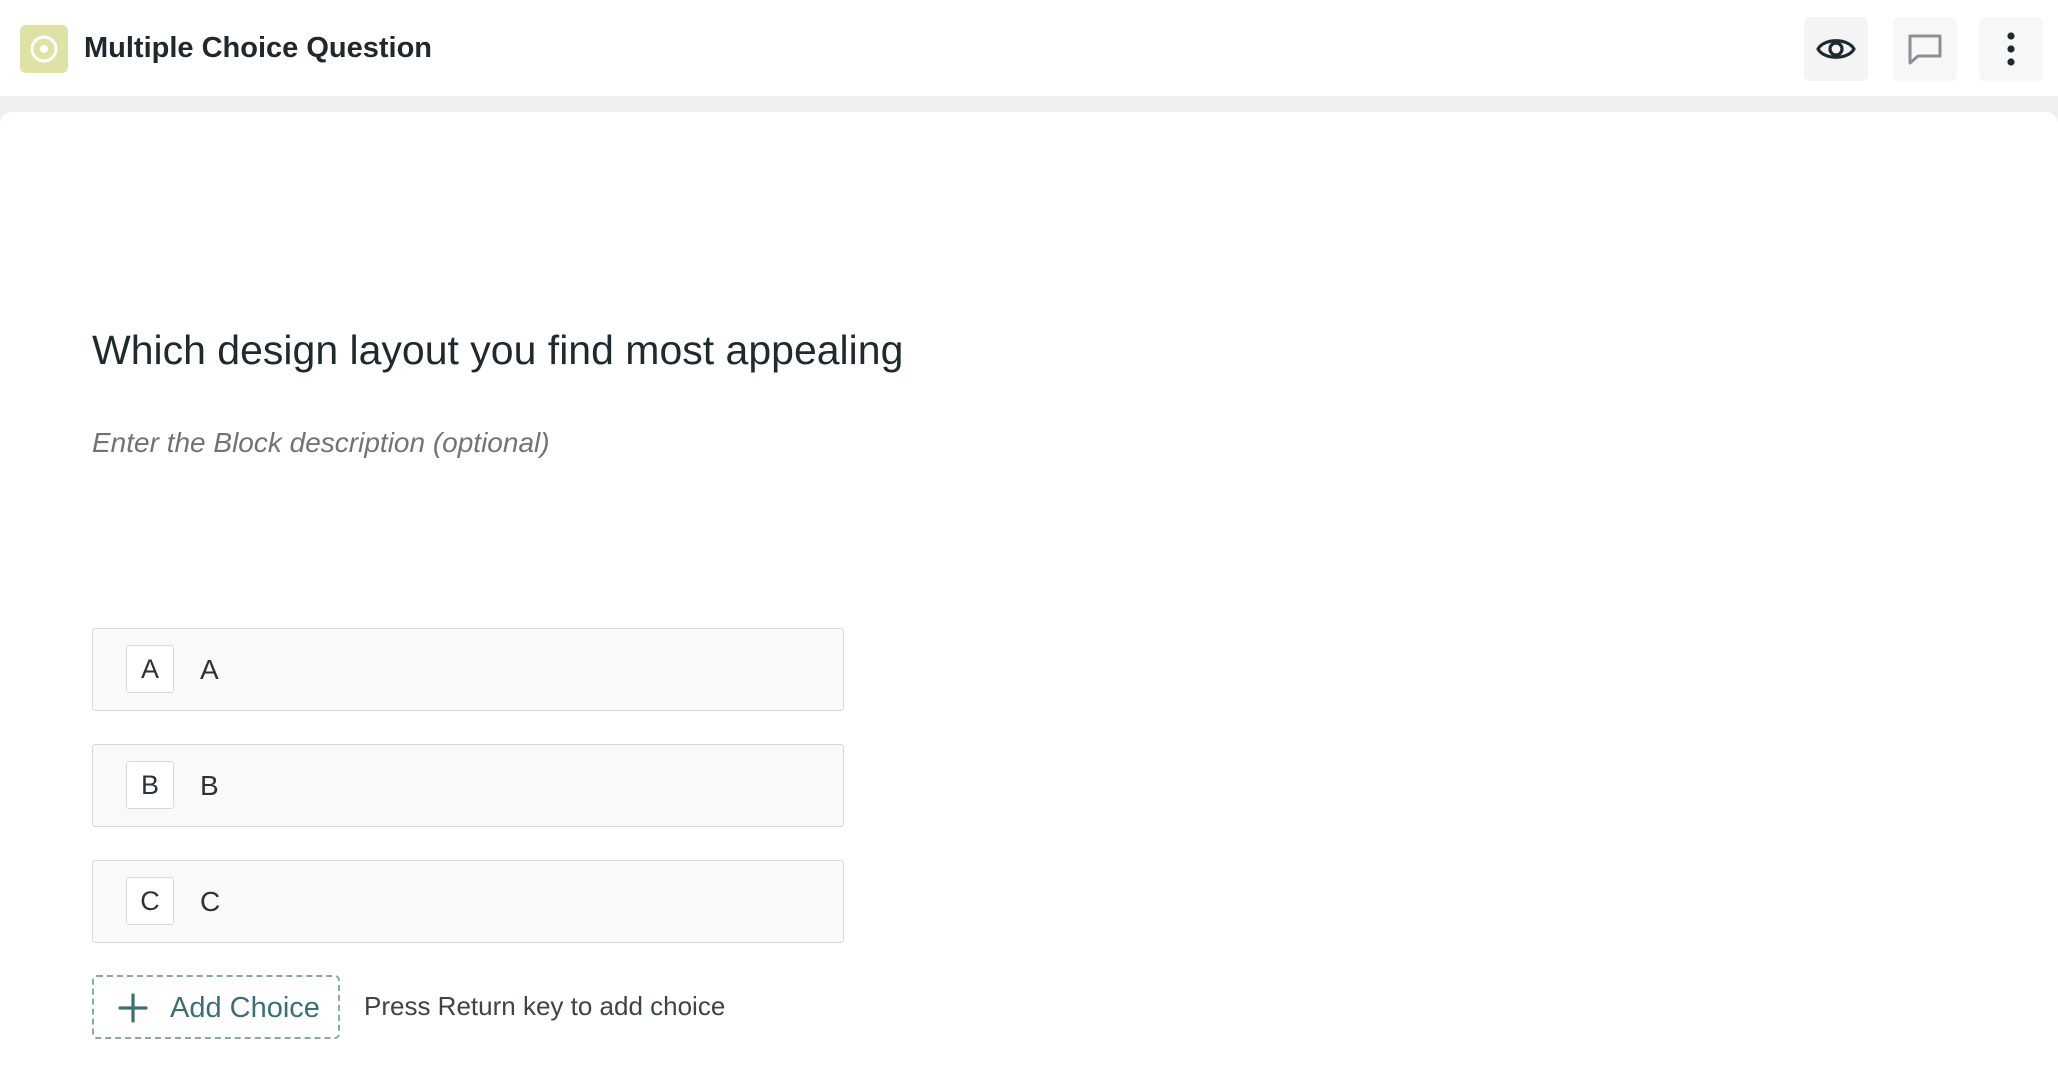 This screenshot has width=2058, height=1092. Describe the element at coordinates (44, 49) in the screenshot. I see `target-circle-icon` at that location.